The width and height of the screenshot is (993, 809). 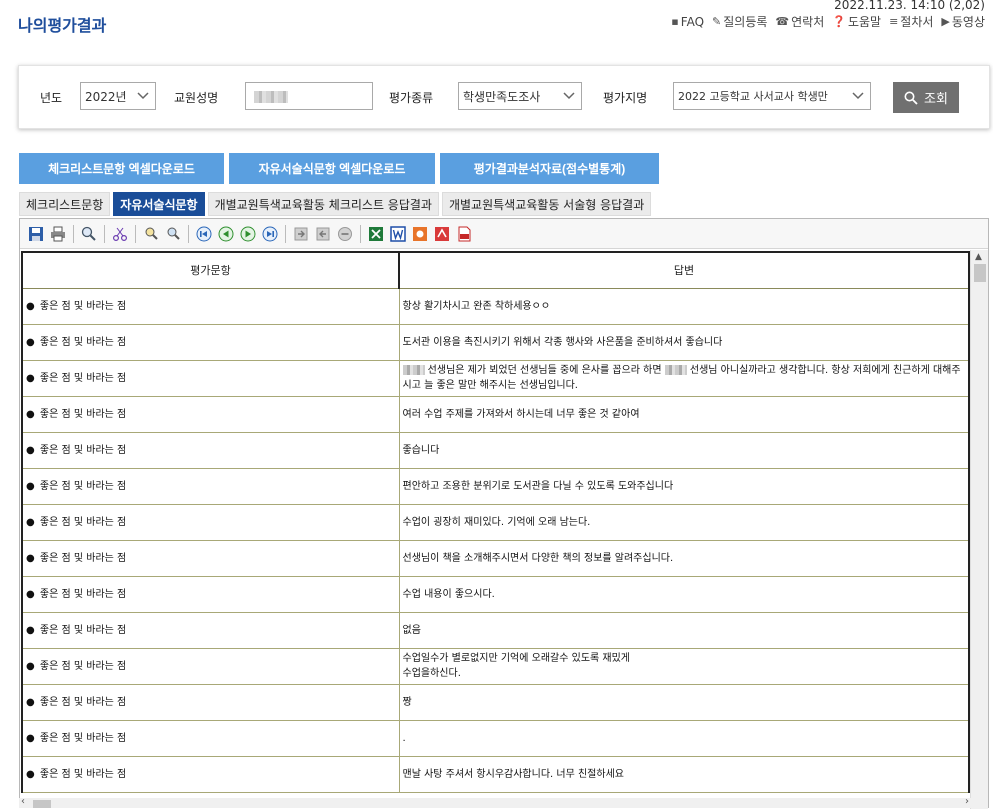 What do you see at coordinates (58, 234) in the screenshot?
I see `print-icon` at bounding box center [58, 234].